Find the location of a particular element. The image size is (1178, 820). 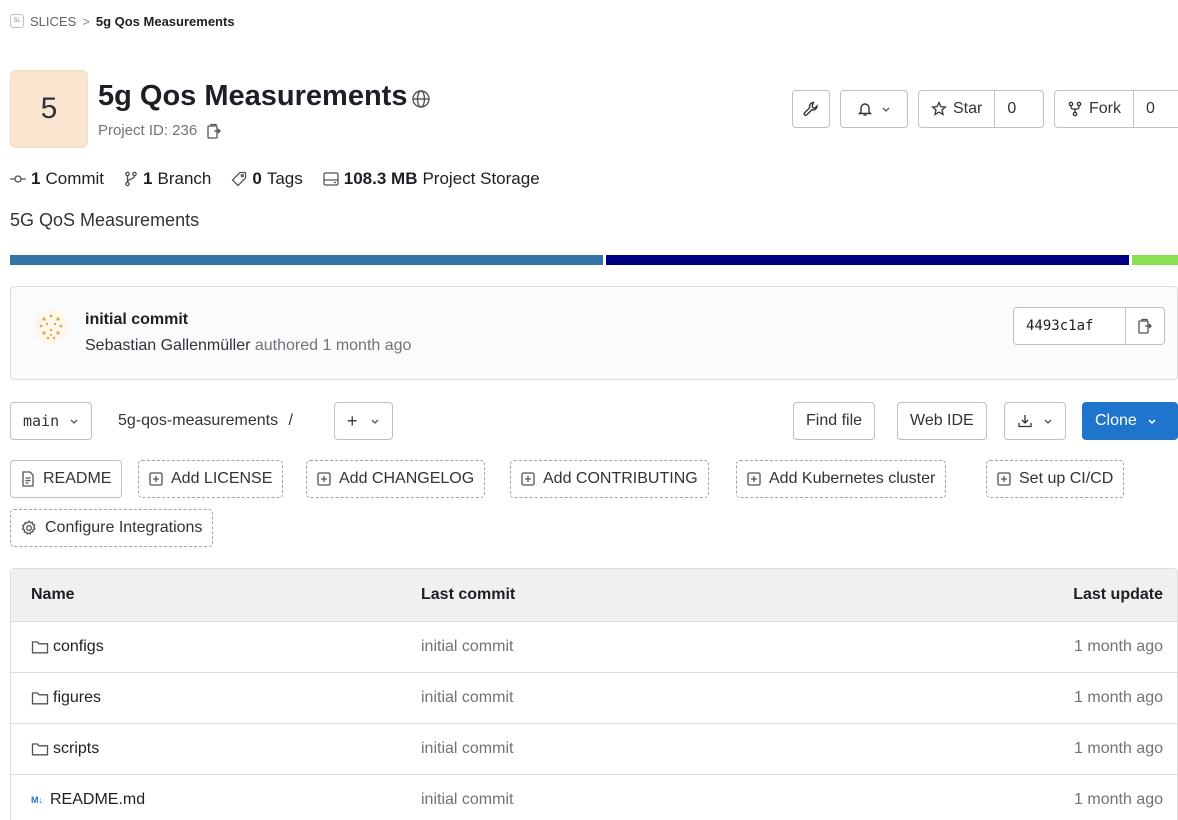

configure-integrations-button: Configure Integrations is located at coordinates (112, 528).